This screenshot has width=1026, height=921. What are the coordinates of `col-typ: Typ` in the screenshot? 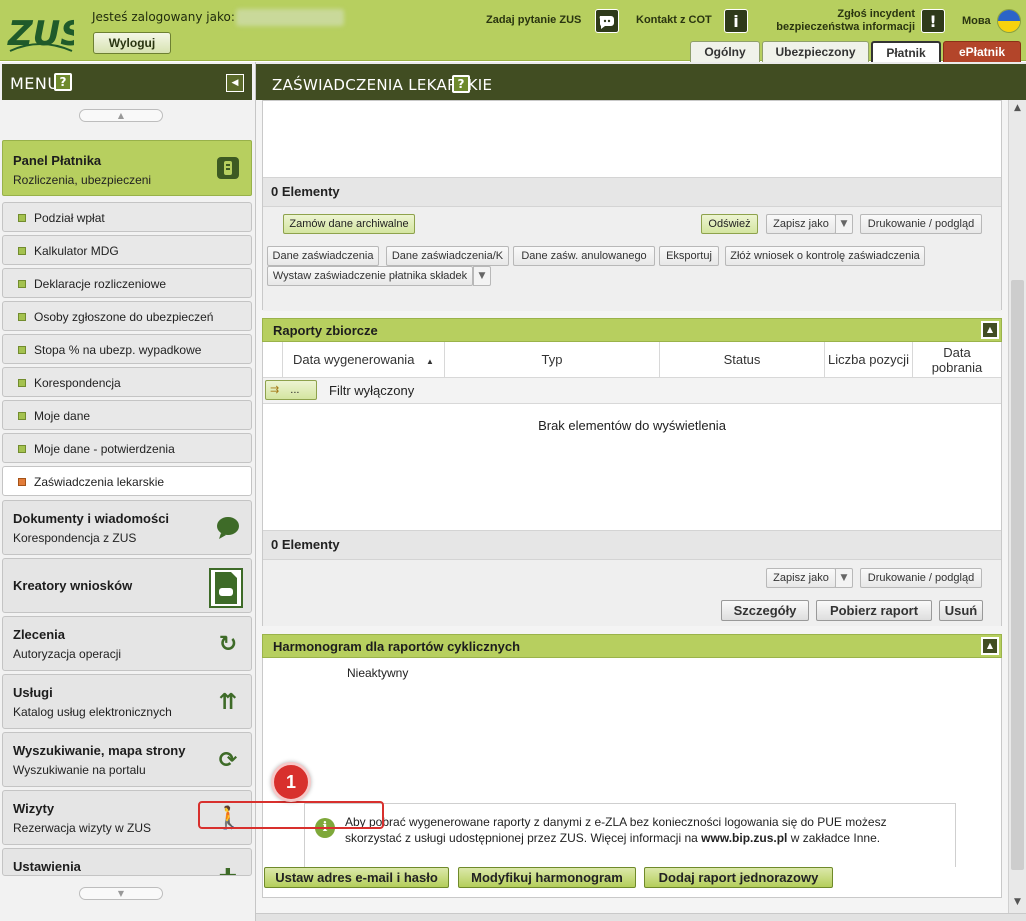 It's located at (552, 360).